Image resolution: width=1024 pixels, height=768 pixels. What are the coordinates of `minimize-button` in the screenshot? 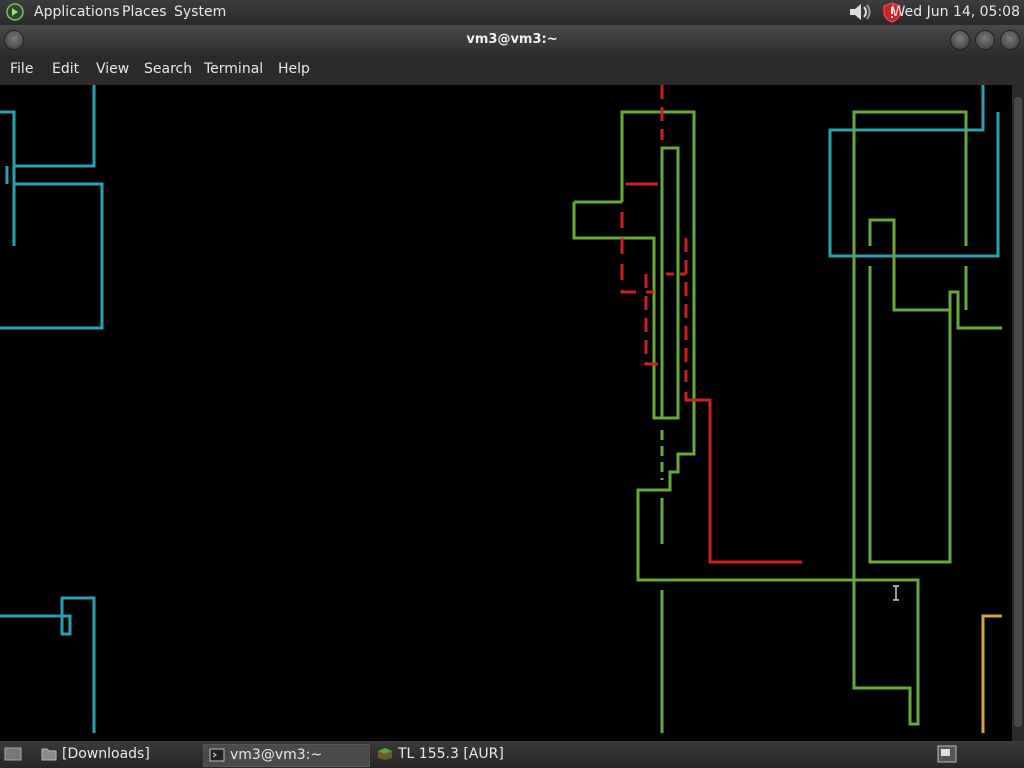 It's located at (960, 40).